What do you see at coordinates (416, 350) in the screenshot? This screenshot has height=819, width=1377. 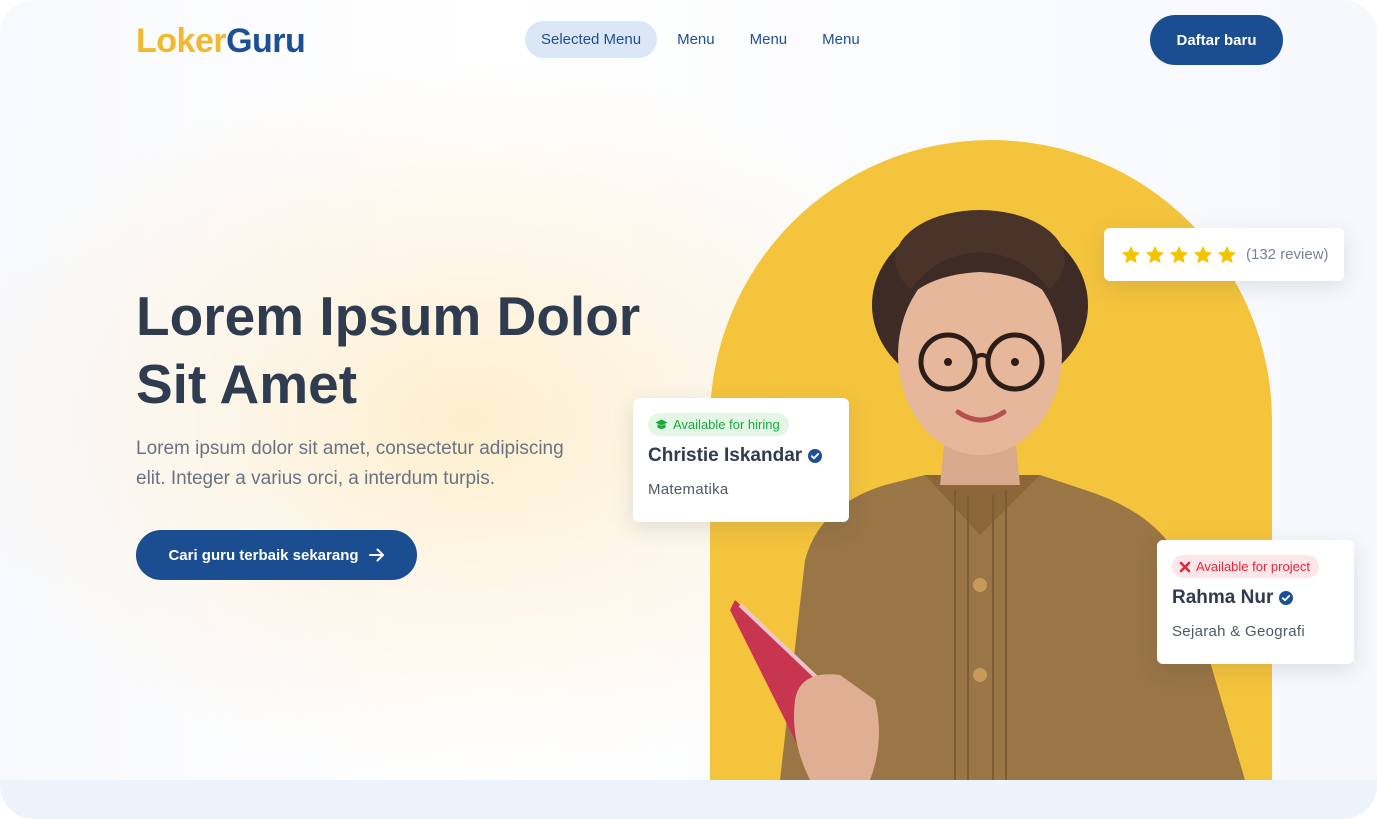 I see `hero-title: Lorem Ipsum Dolor Sit Amet` at bounding box center [416, 350].